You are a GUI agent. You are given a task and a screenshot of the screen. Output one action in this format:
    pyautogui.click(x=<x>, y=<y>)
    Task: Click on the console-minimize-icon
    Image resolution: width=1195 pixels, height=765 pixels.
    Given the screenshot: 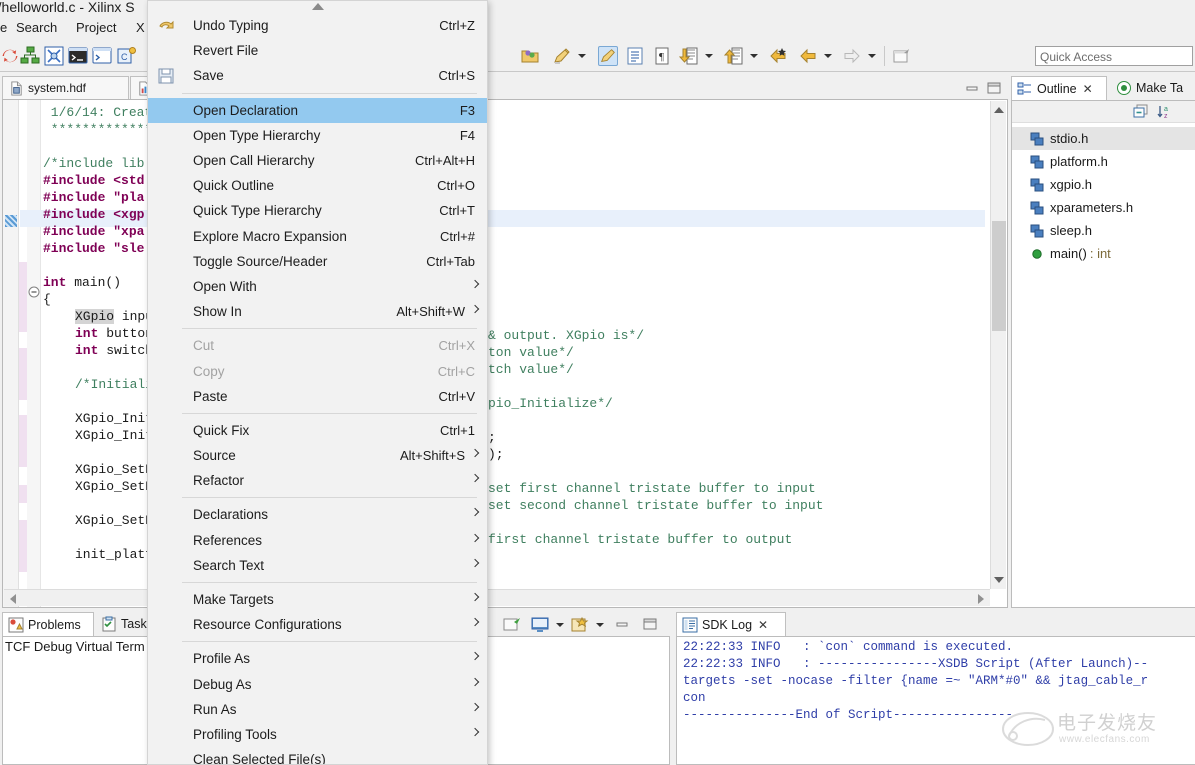 What is the action you would take?
    pyautogui.click(x=622, y=625)
    